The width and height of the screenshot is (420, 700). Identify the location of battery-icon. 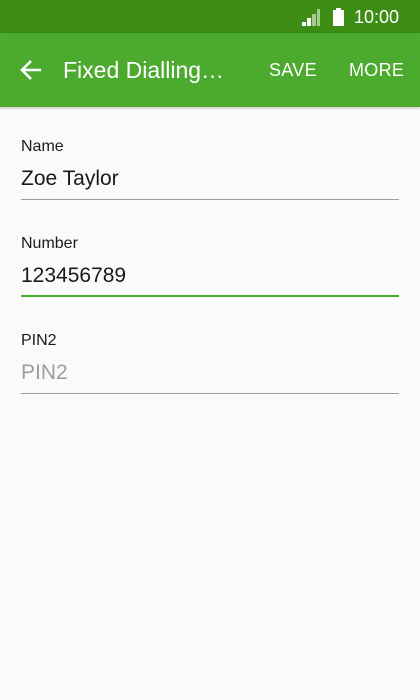
(338, 17).